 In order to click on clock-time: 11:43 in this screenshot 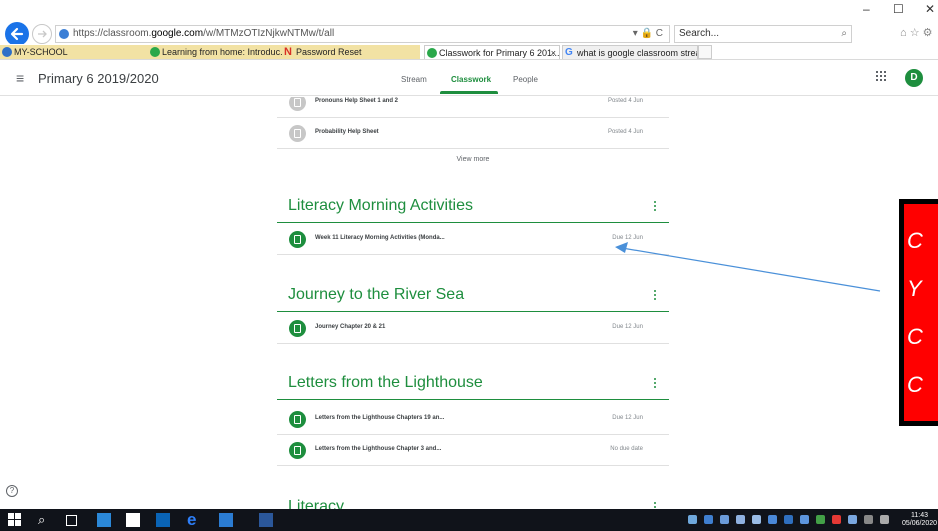, I will do `click(919, 515)`.